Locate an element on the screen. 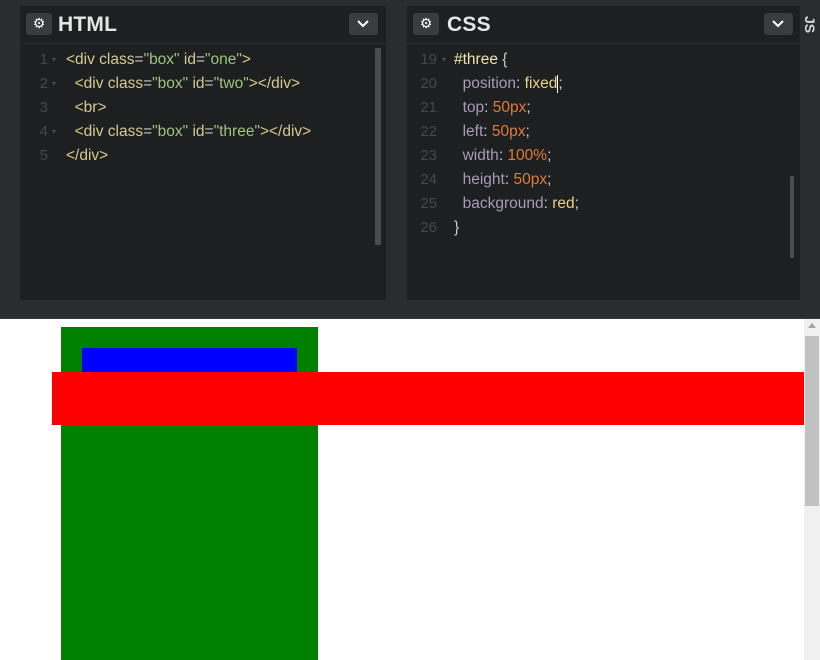 The image size is (820, 660). js-tab-label: JS is located at coordinates (810, 25).